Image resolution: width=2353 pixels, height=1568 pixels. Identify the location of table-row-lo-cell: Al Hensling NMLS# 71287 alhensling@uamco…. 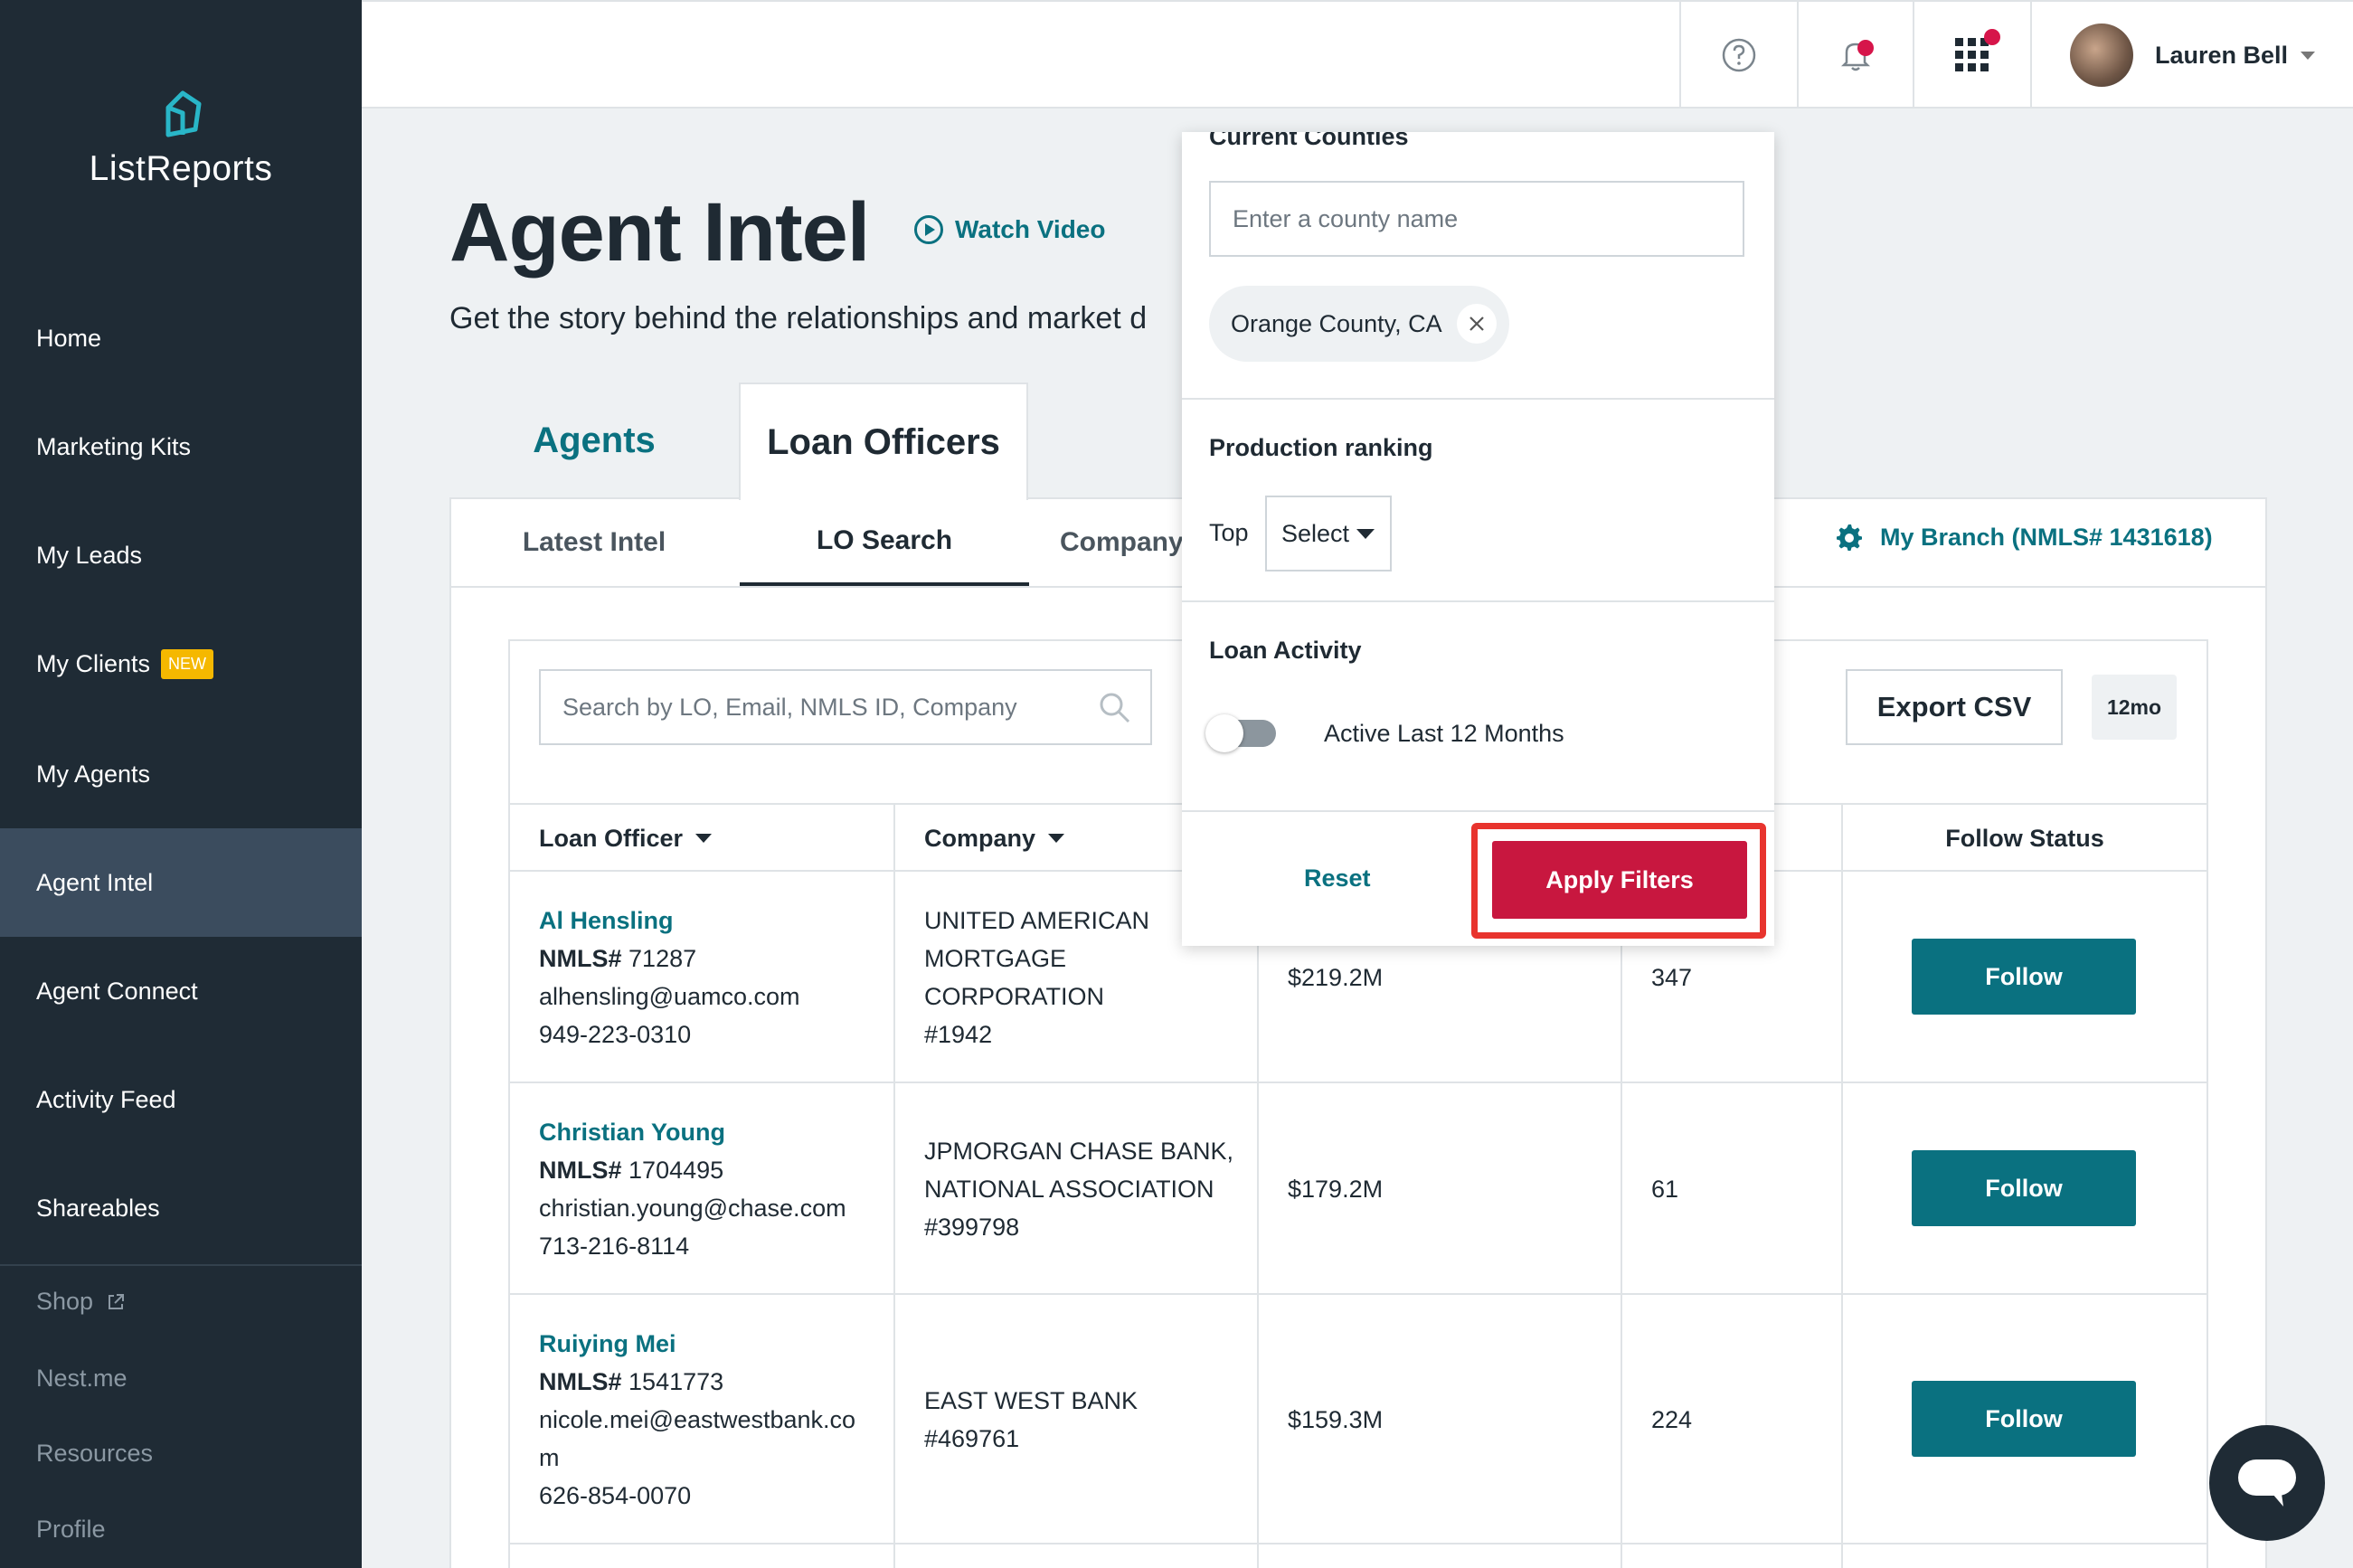
(669, 977).